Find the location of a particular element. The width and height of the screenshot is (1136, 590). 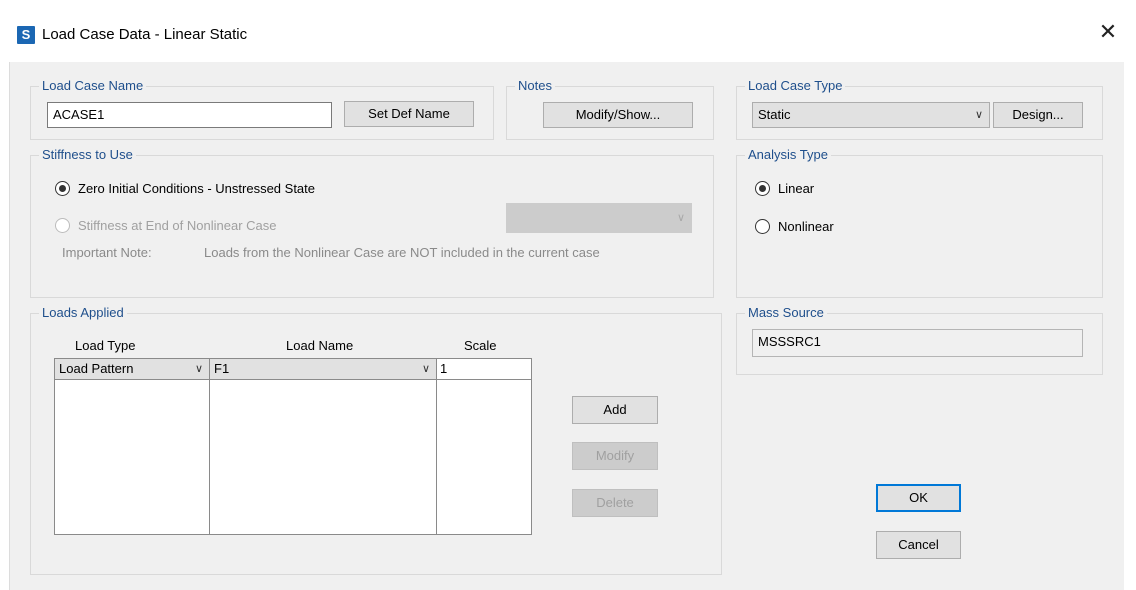

analysis-type-label: Analysis Type is located at coordinates (788, 155).